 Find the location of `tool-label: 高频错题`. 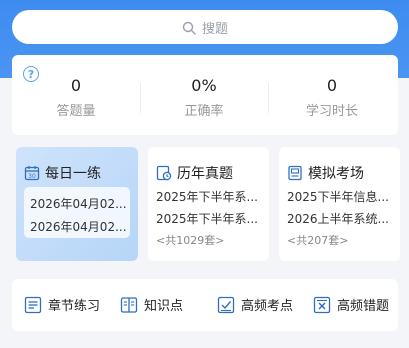

tool-label: 高频错题 is located at coordinates (363, 306).